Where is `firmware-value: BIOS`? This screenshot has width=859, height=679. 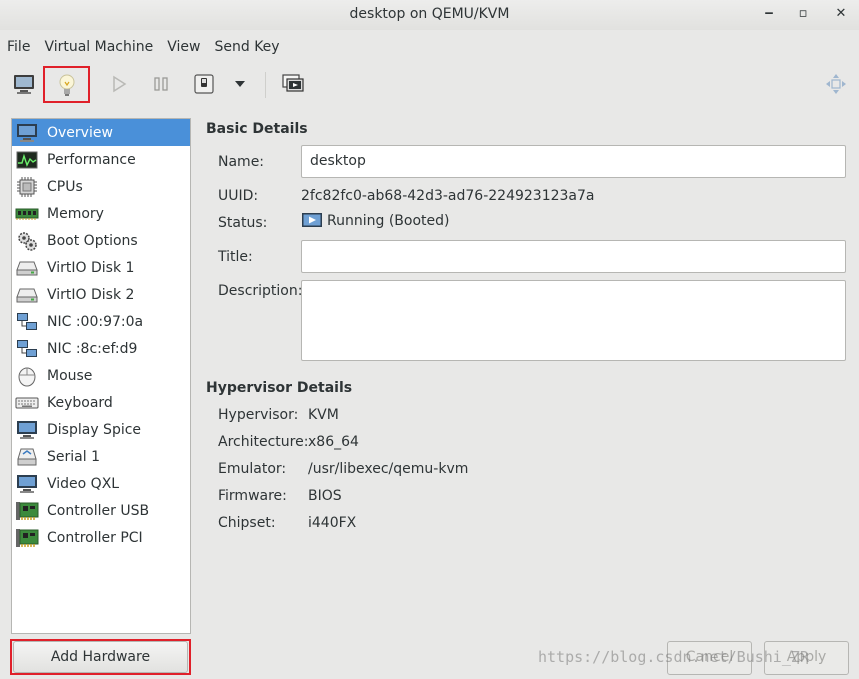
firmware-value: BIOS is located at coordinates (325, 496).